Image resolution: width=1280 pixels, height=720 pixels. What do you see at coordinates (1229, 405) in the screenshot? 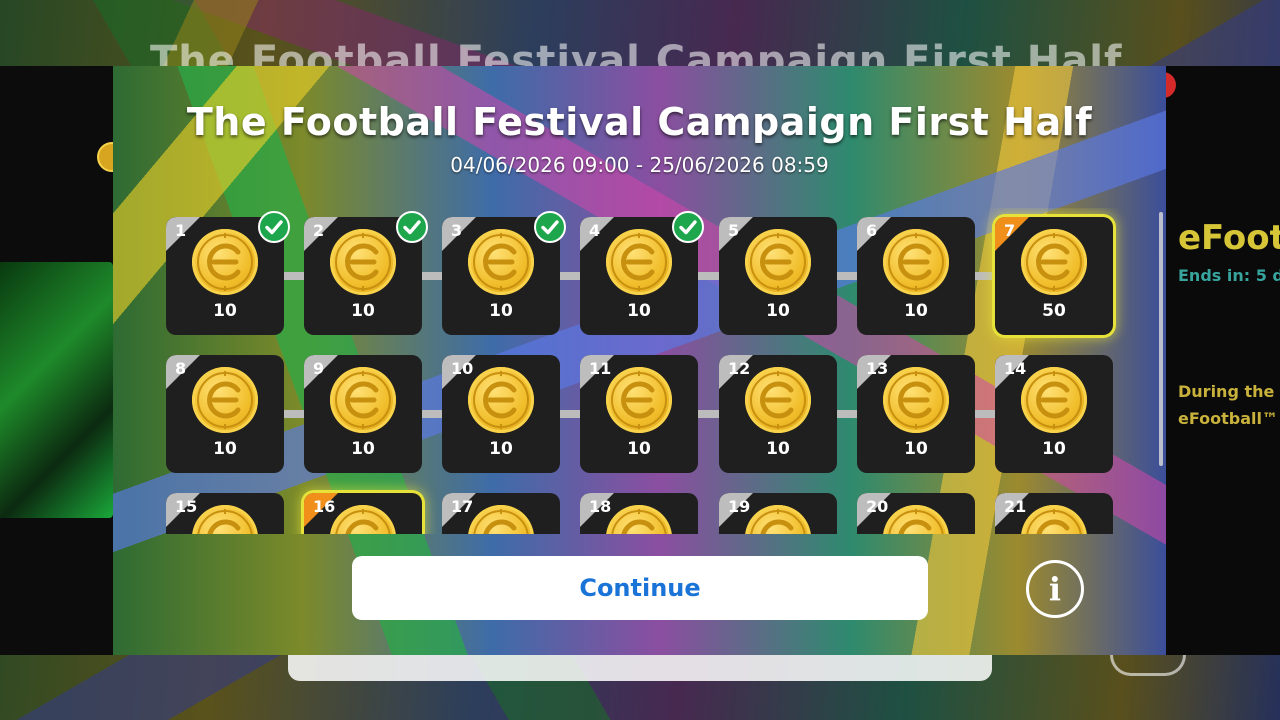
I see `right-campaign-description: During the s eFootball™ C` at bounding box center [1229, 405].